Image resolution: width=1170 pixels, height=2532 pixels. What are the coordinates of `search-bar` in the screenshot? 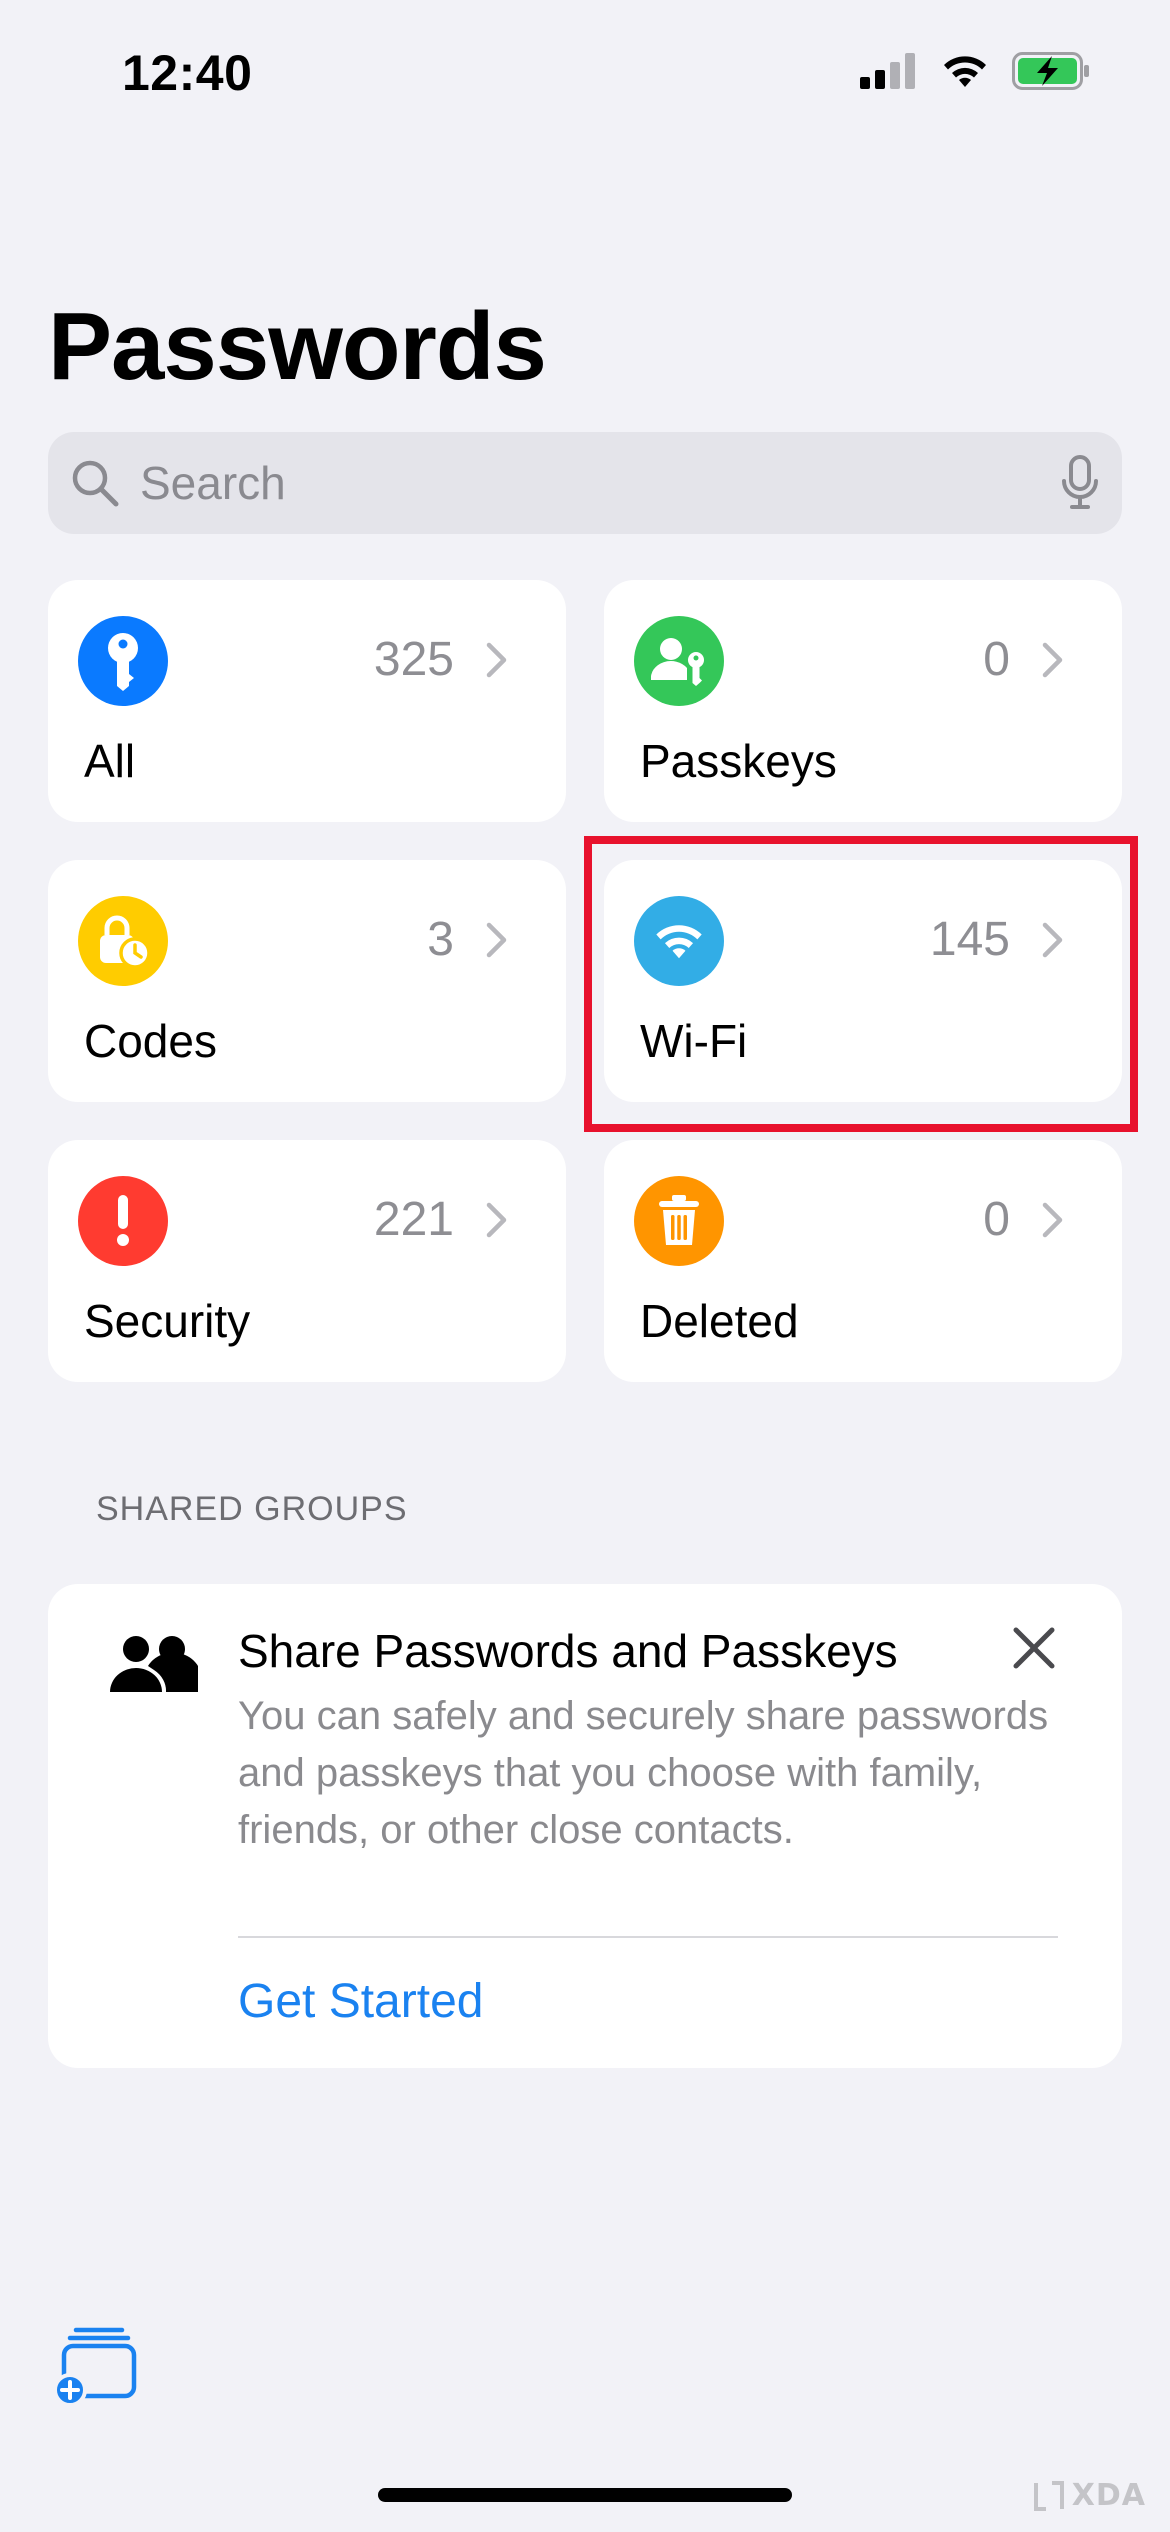 It's located at (585, 483).